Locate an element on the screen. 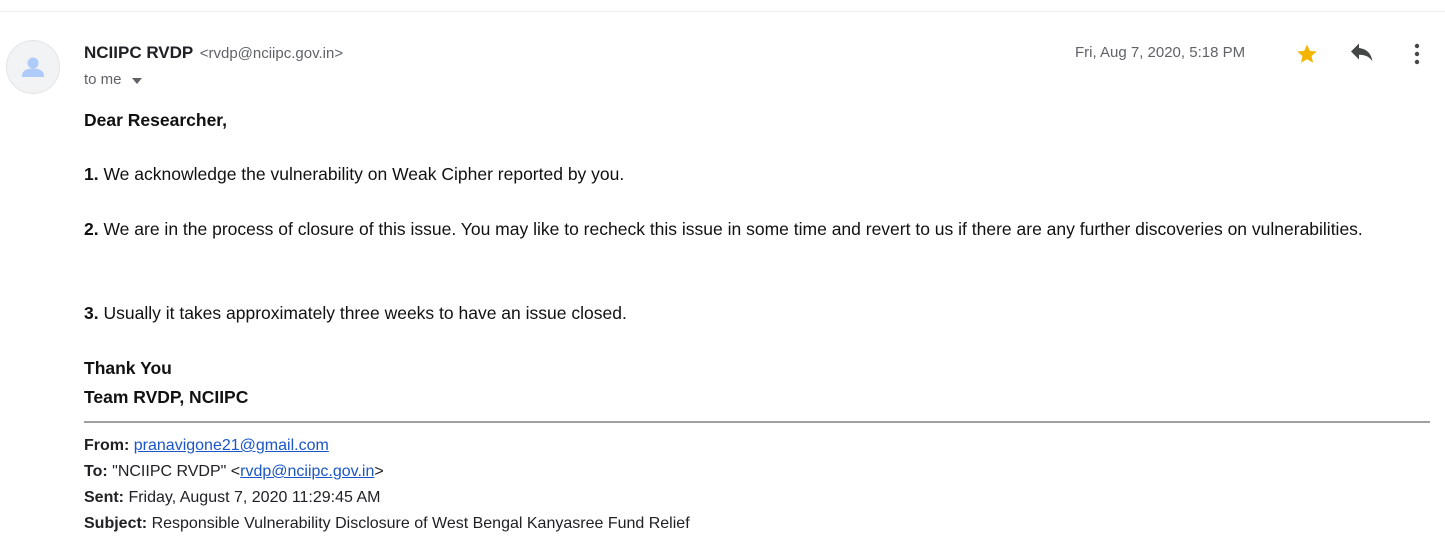  quoted-sent: Sent: Friday, August 7, 2020 11:29:45 AM is located at coordinates (232, 498).